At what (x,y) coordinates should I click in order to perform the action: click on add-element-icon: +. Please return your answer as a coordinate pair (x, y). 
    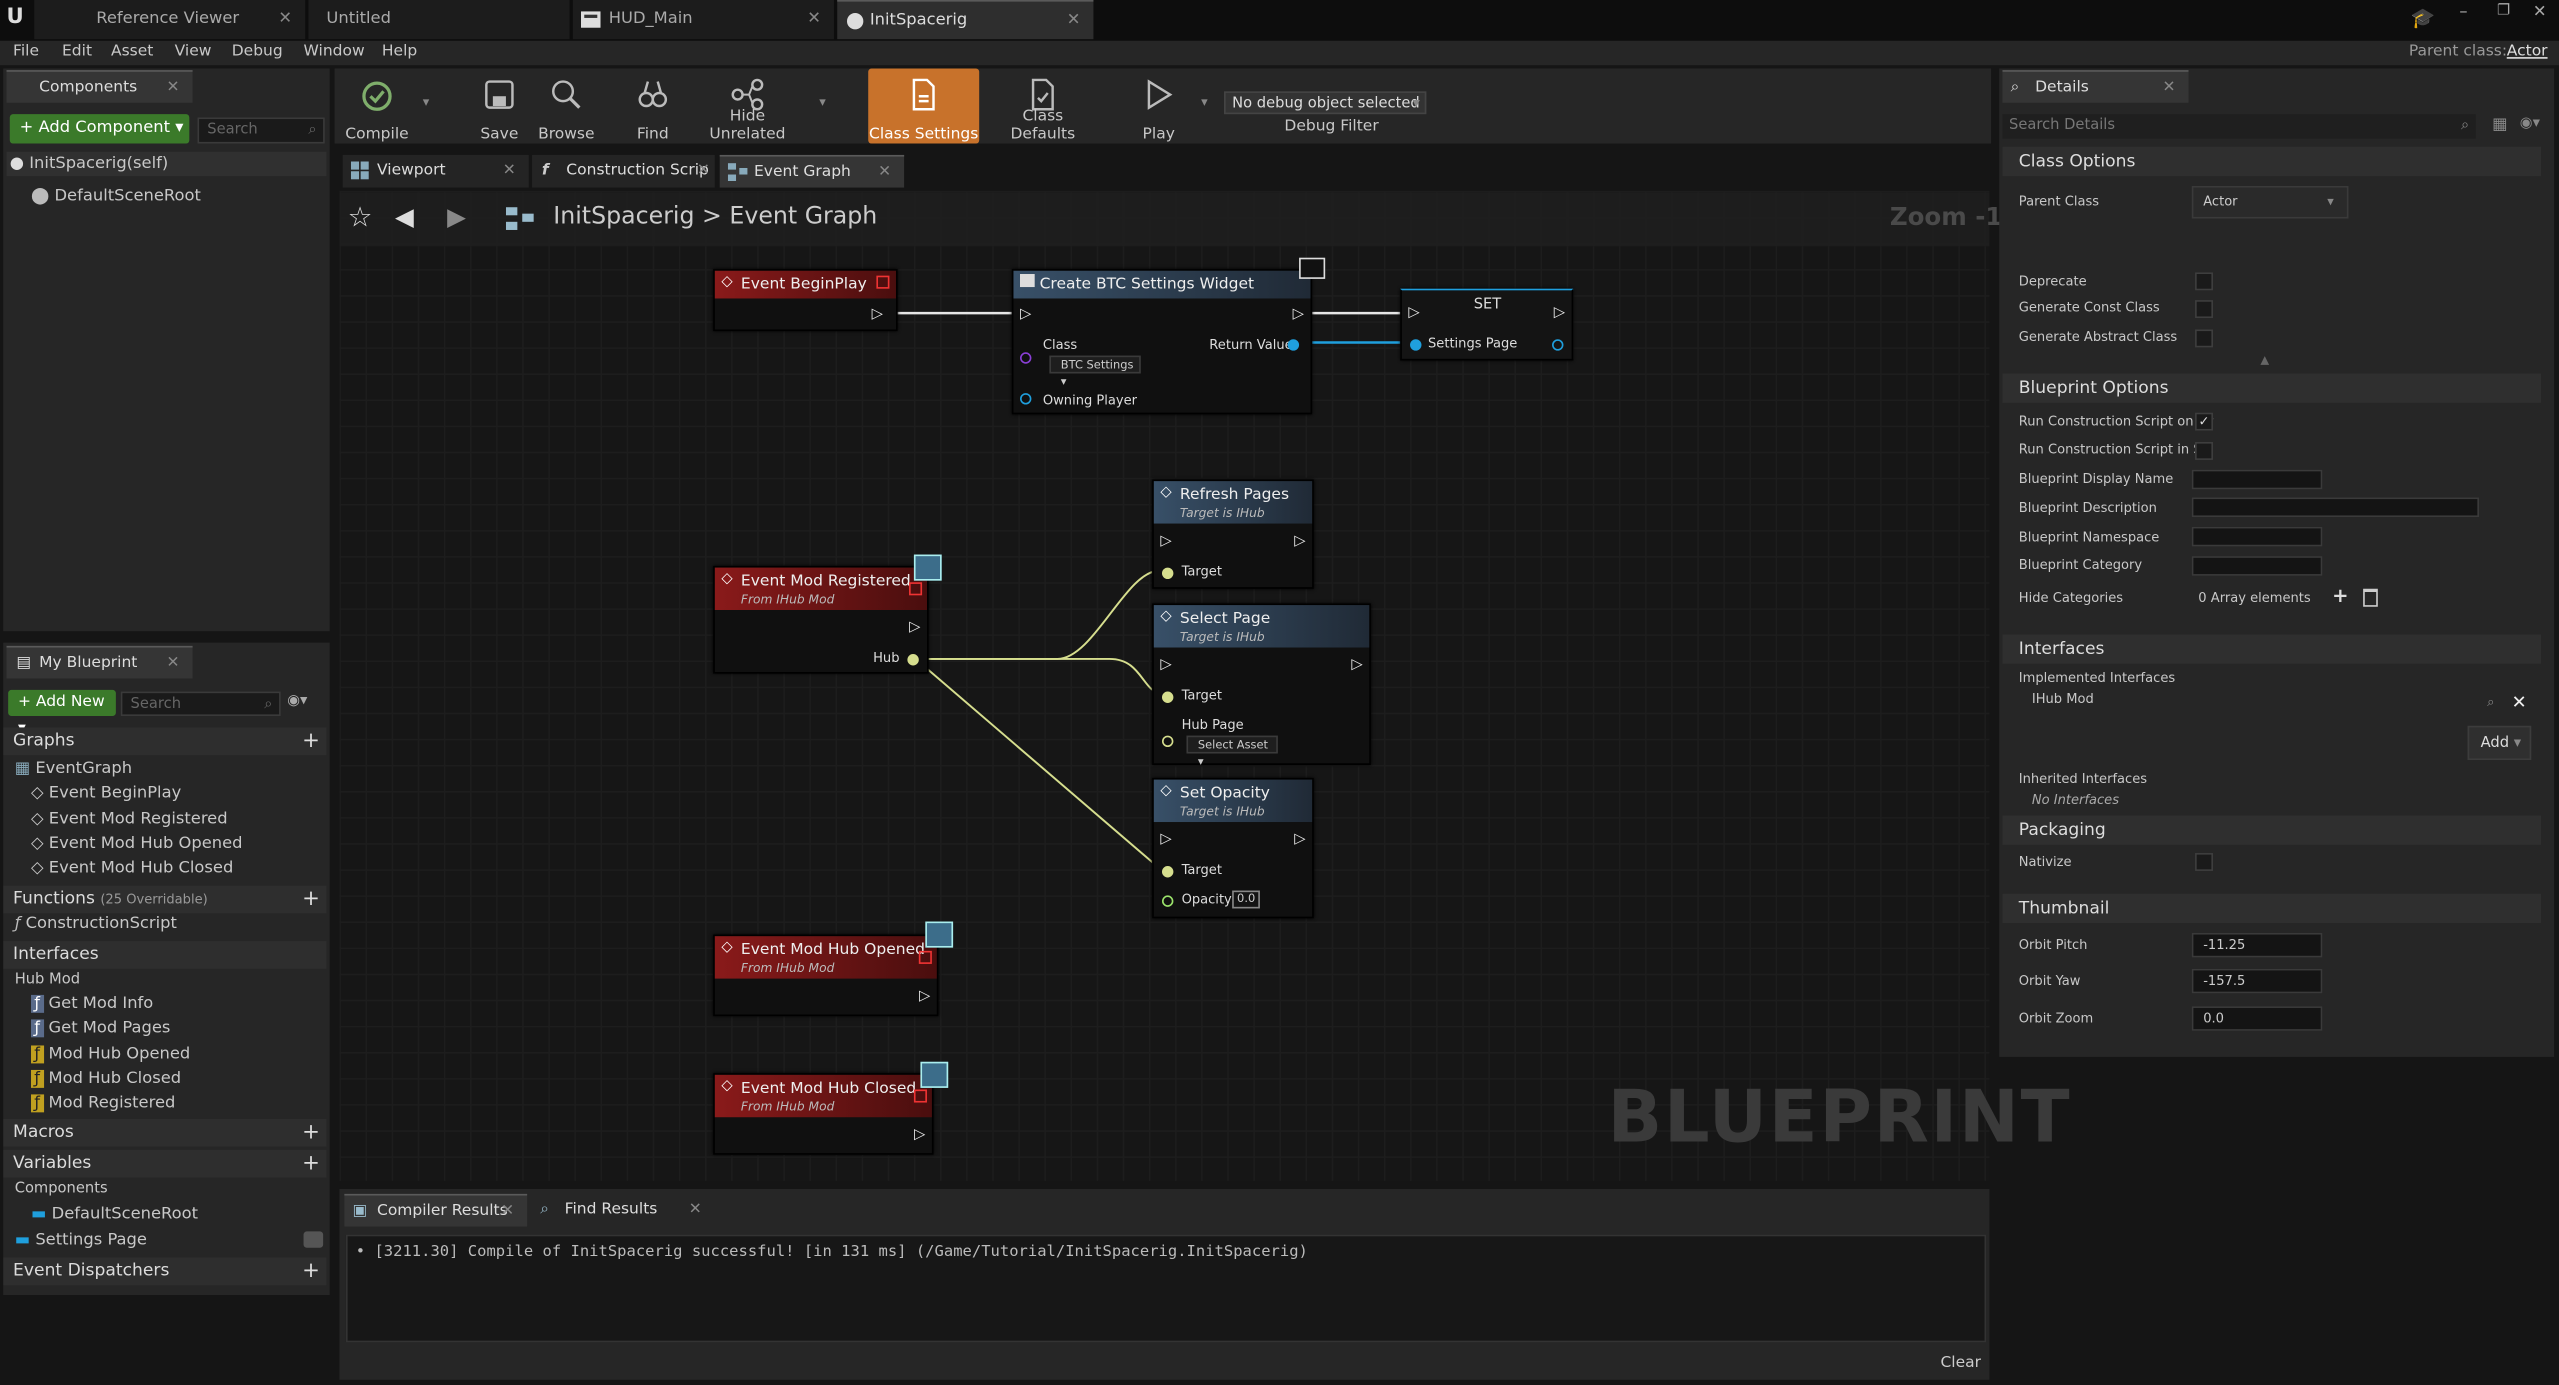
    Looking at the image, I should click on (2340, 595).